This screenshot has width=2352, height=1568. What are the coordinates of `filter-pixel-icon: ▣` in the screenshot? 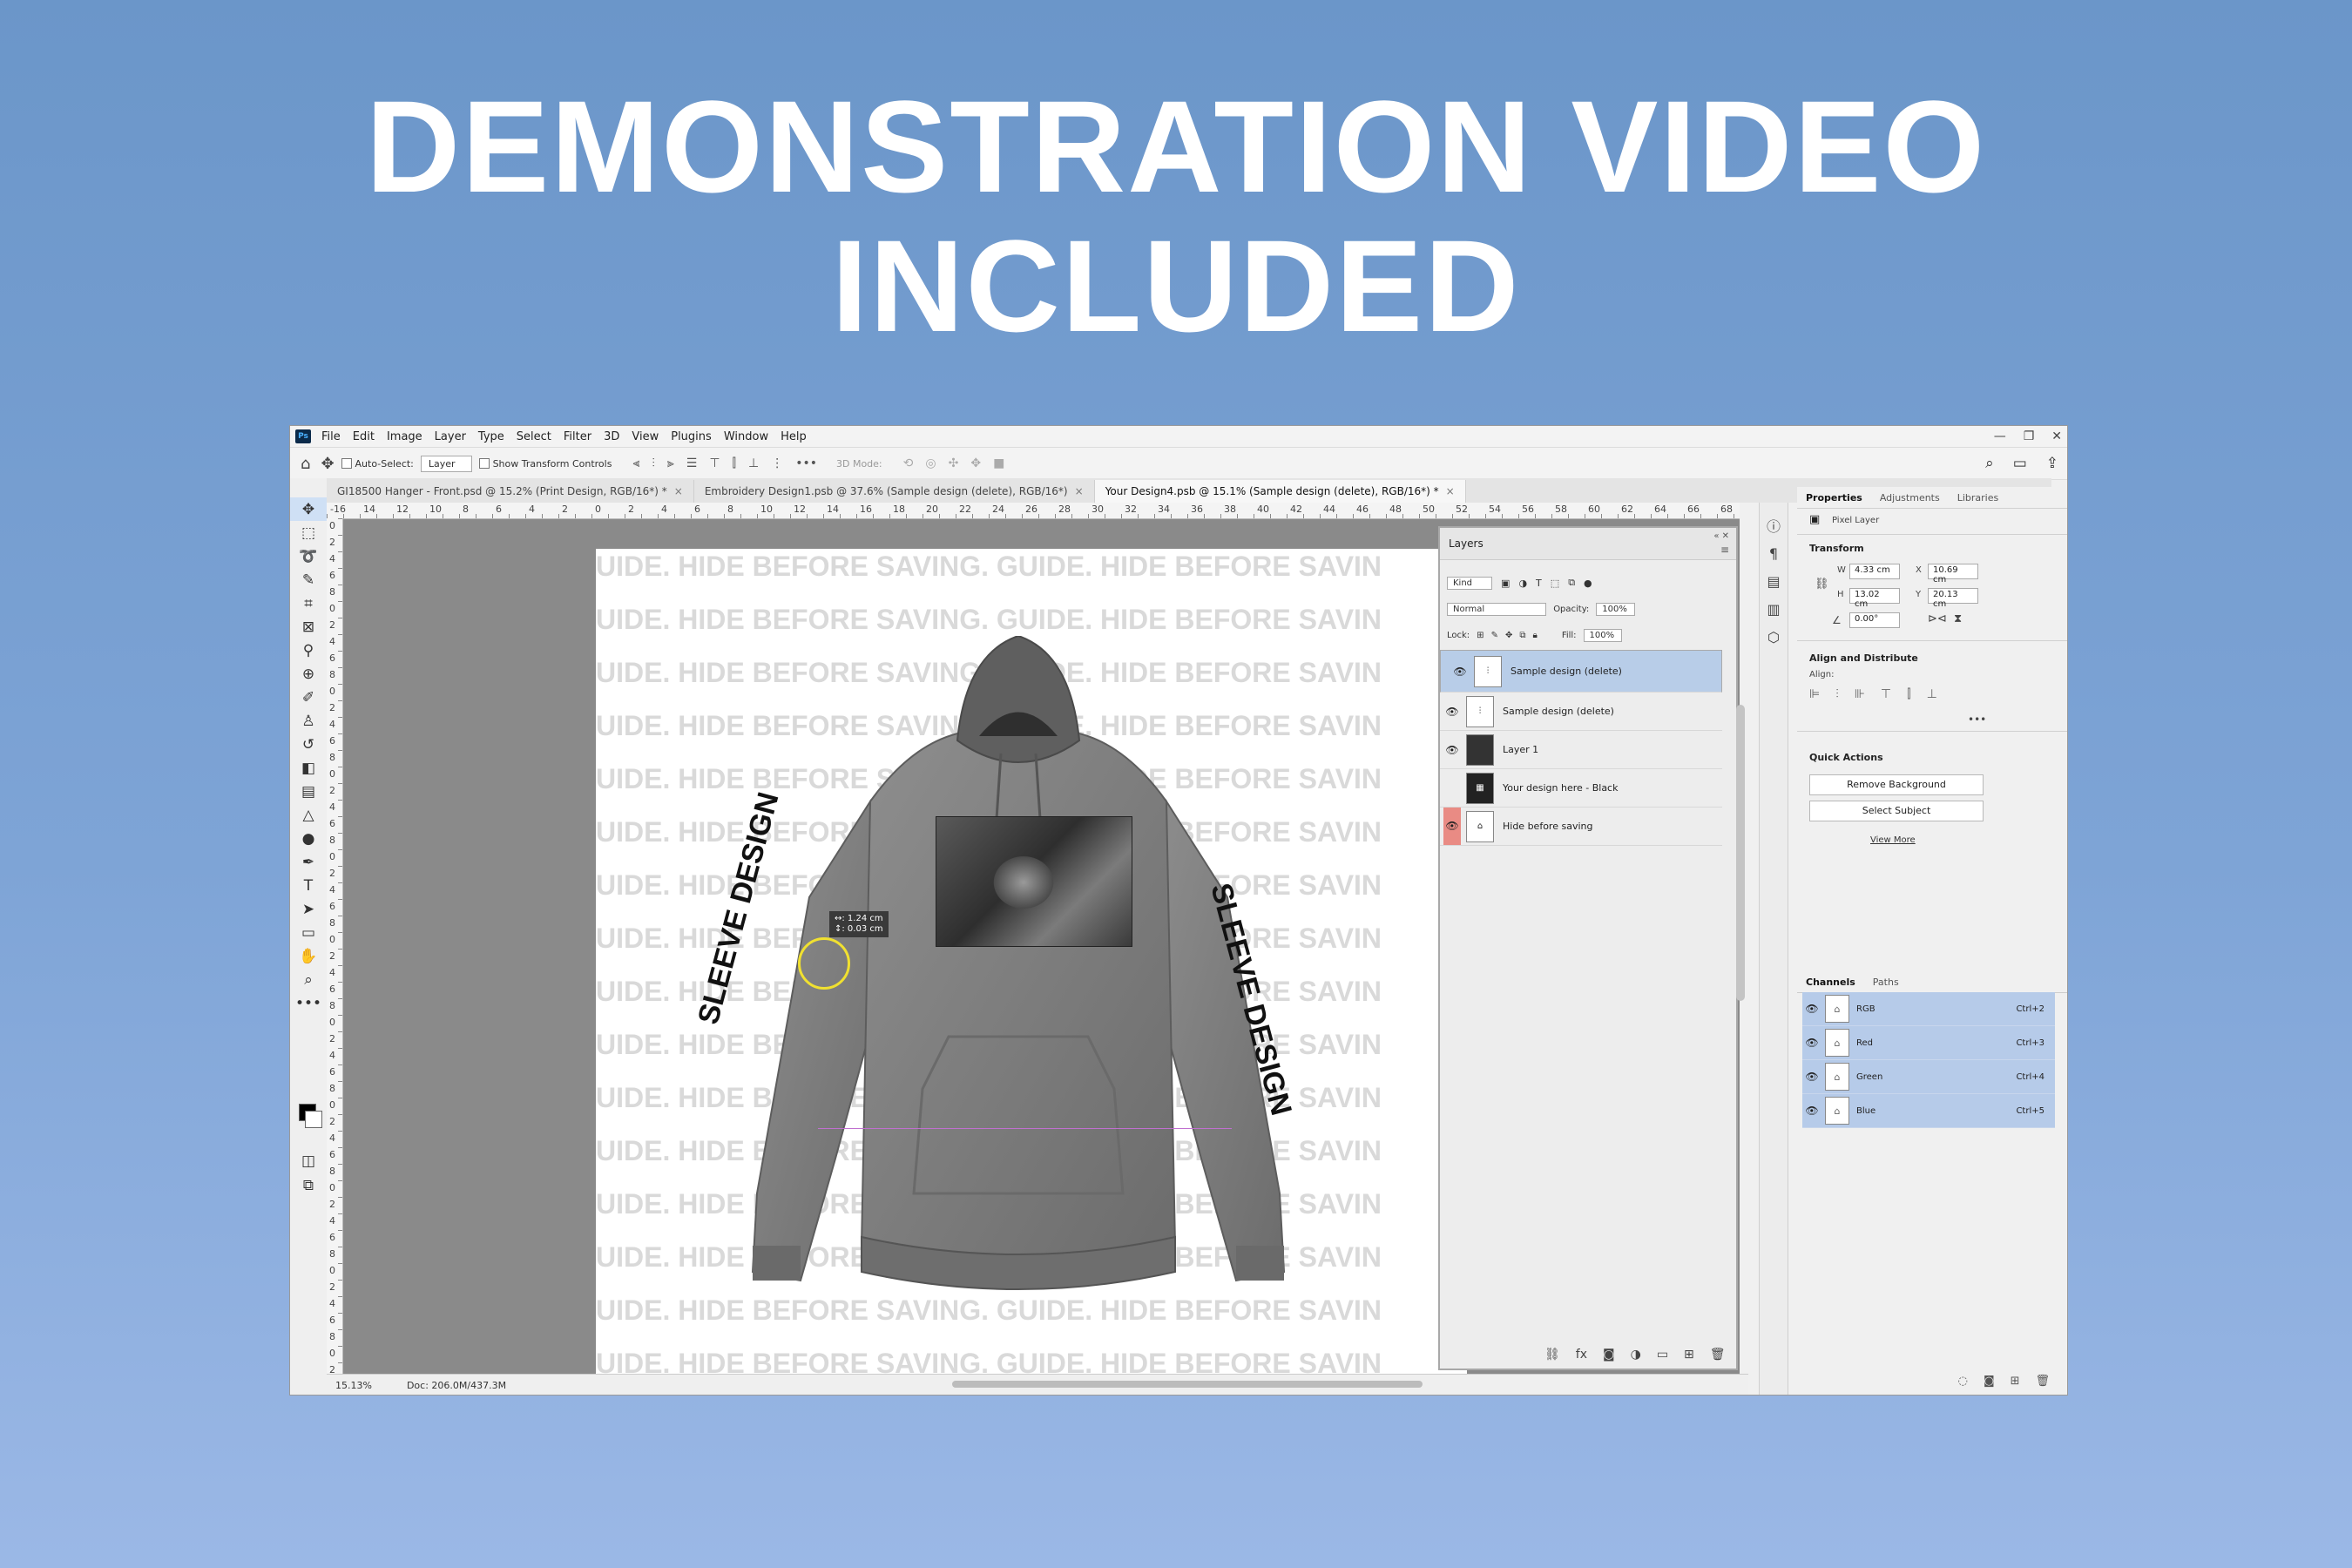 It's located at (1506, 583).